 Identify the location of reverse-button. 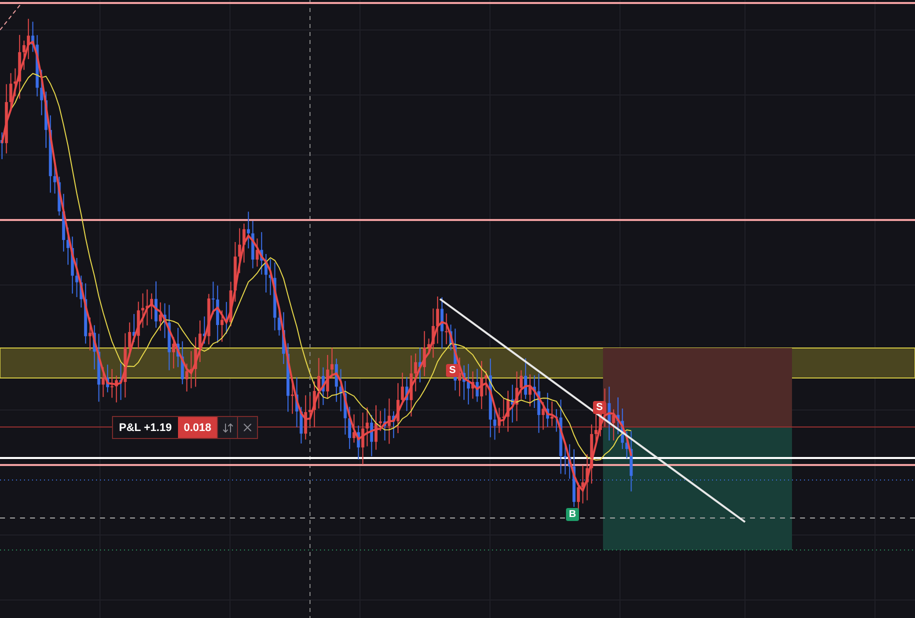
(227, 427).